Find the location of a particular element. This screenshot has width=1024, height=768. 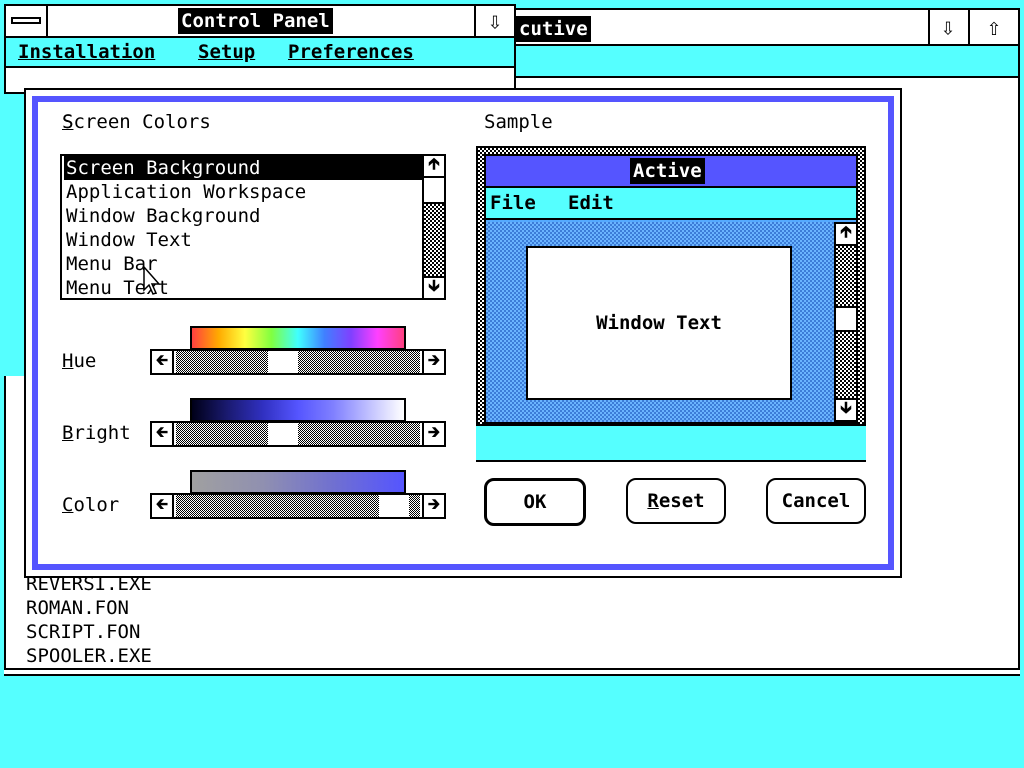

sample-scrollbar: 🡱 🡳 is located at coordinates (846, 322).